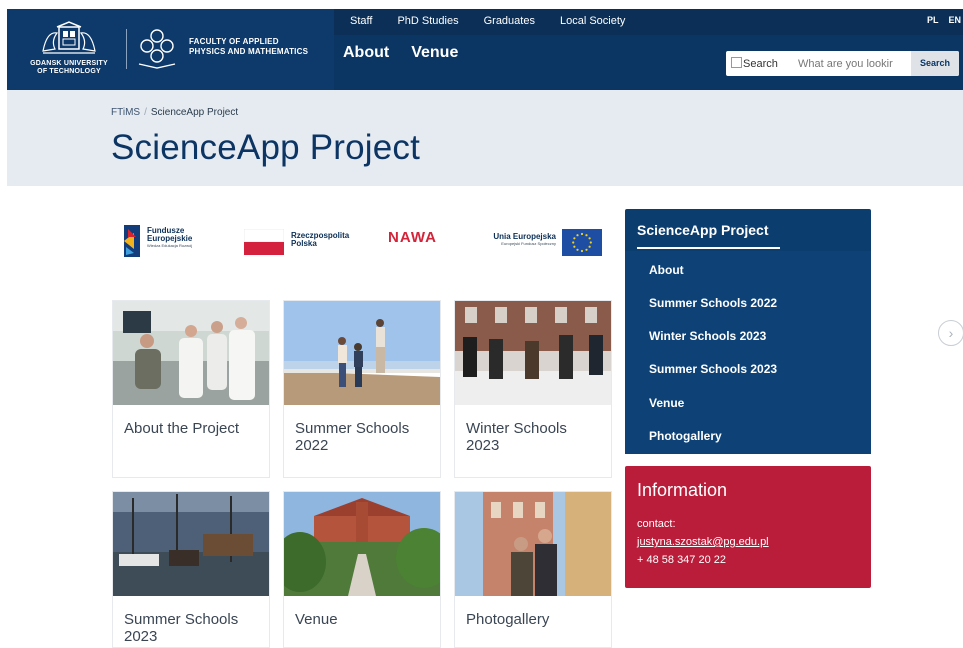  What do you see at coordinates (125, 112) in the screenshot?
I see `breadcrumb-home: FTiMS` at bounding box center [125, 112].